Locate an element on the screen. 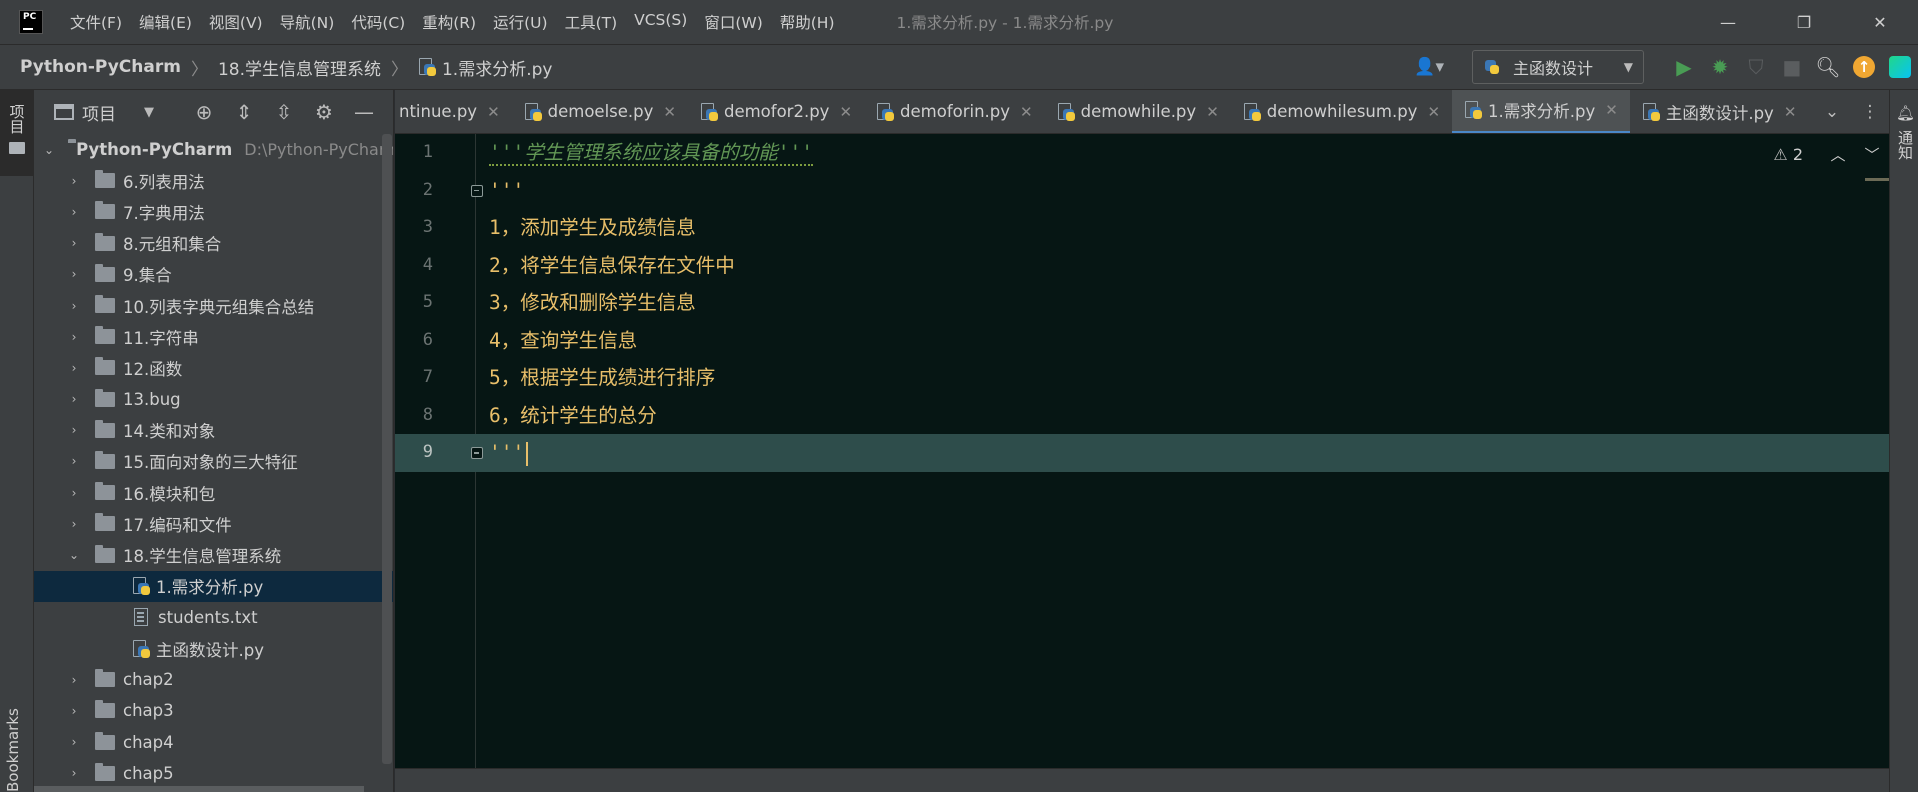 This screenshot has width=1918, height=792. tab-ntinue: ntinue.py ✕ is located at coordinates (453, 111).